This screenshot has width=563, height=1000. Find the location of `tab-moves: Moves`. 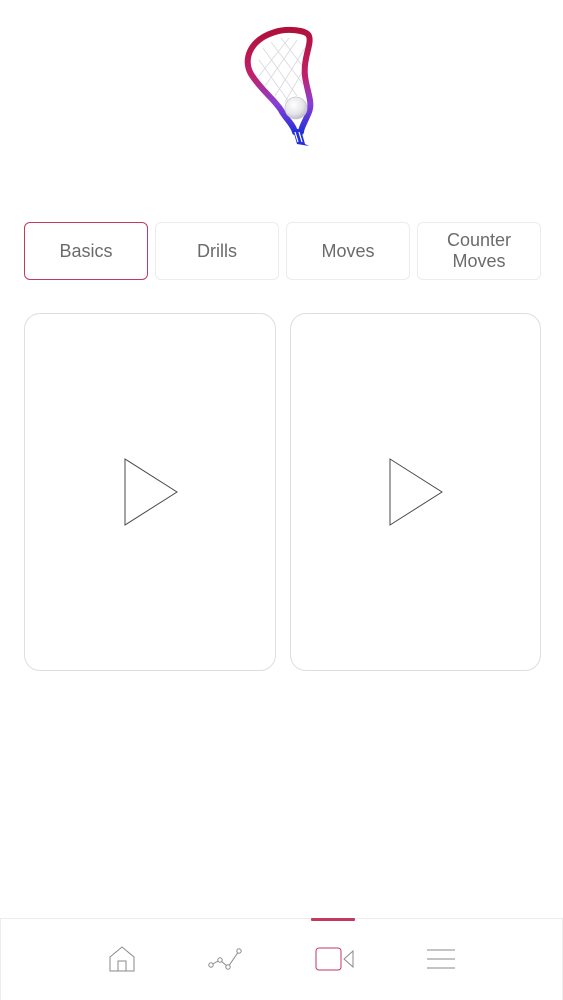

tab-moves: Moves is located at coordinates (348, 251).